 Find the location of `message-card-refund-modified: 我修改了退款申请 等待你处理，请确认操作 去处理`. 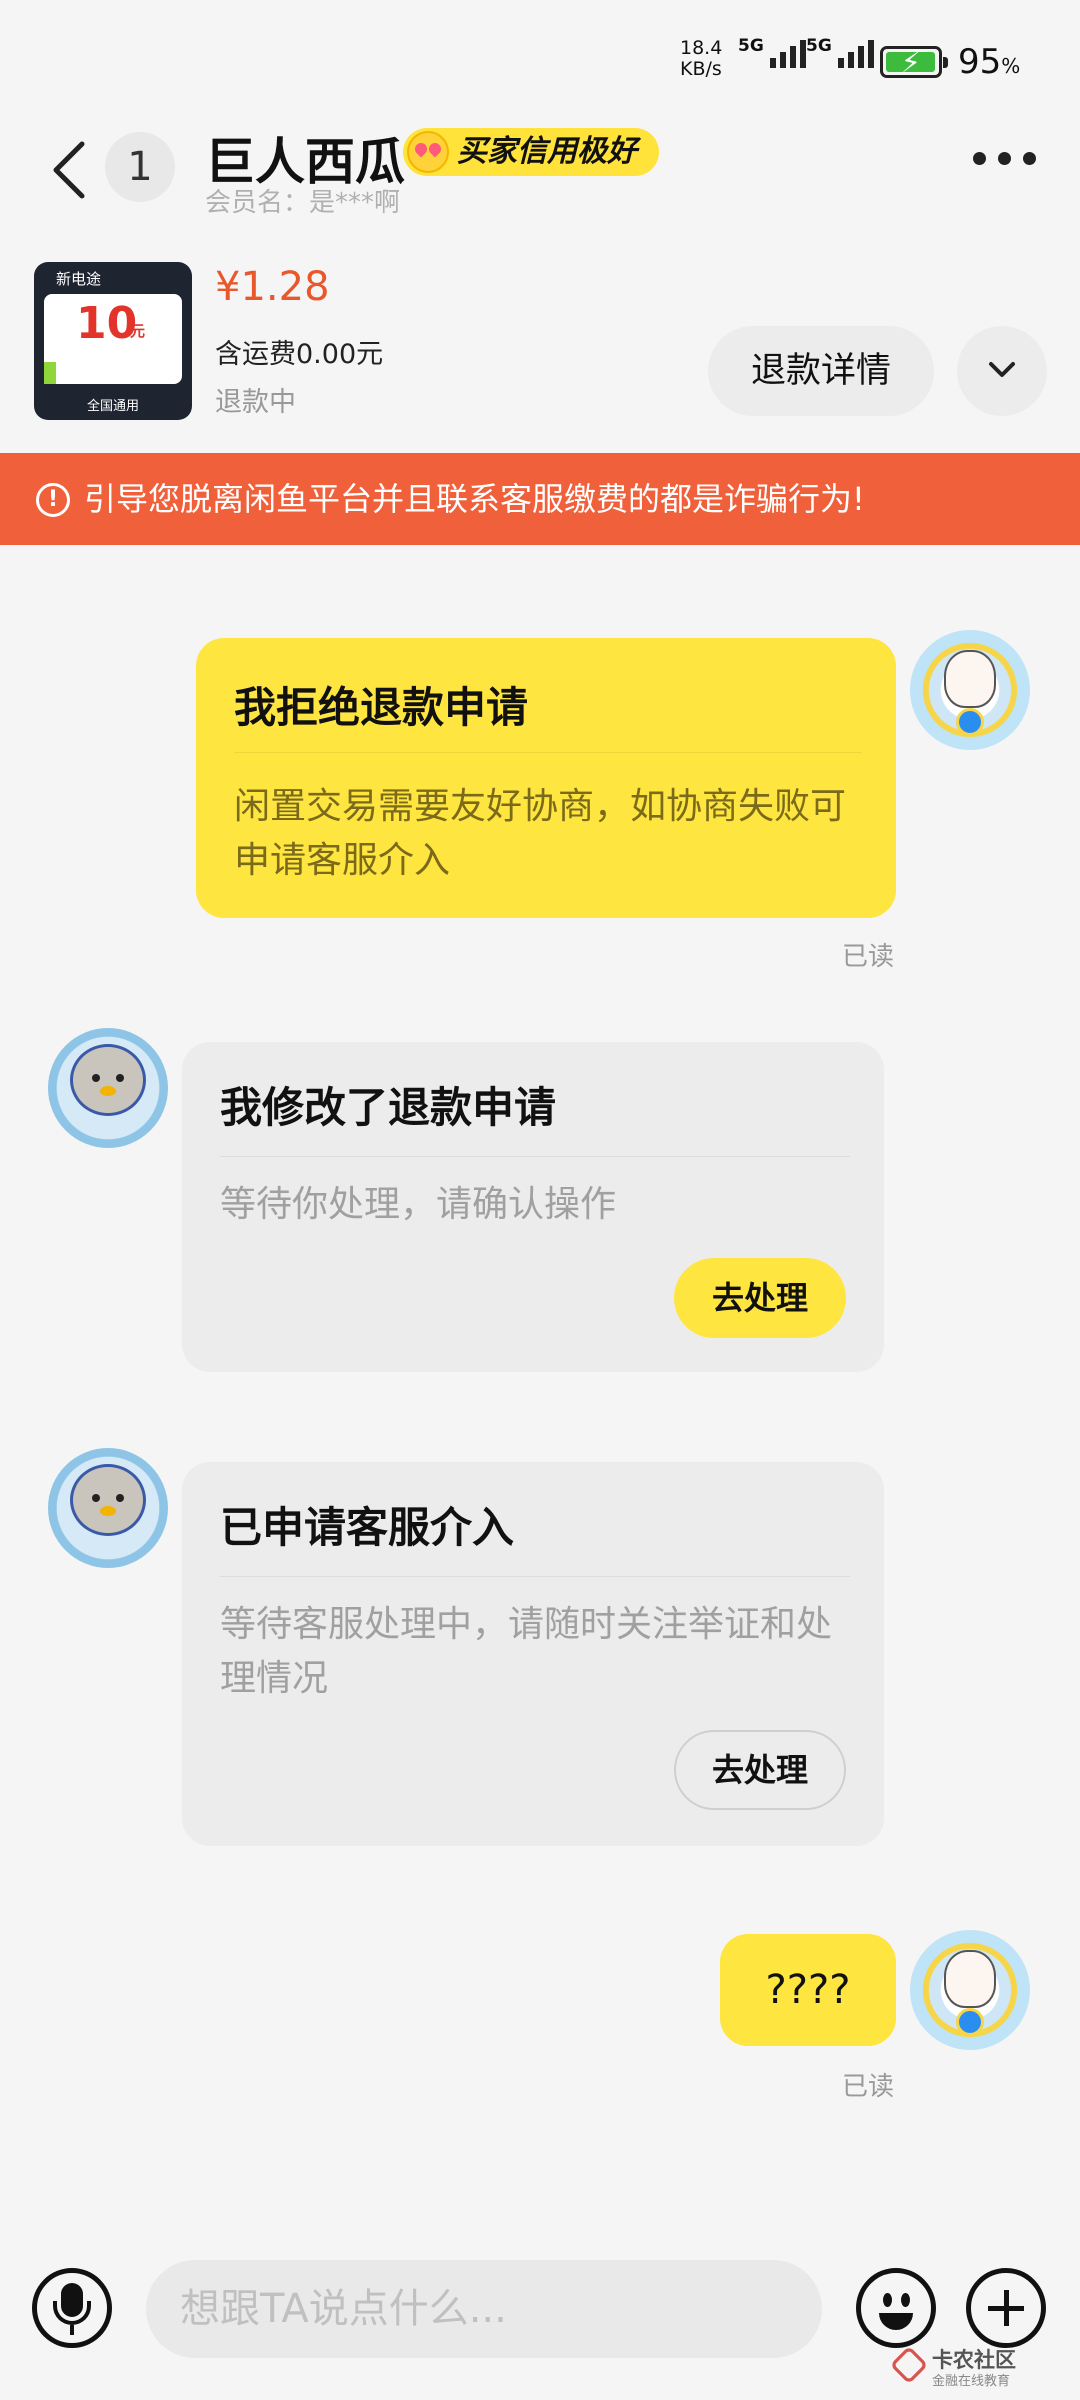

message-card-refund-modified: 我修改了退款申请 等待你处理，请确认操作 去处理 is located at coordinates (533, 1207).